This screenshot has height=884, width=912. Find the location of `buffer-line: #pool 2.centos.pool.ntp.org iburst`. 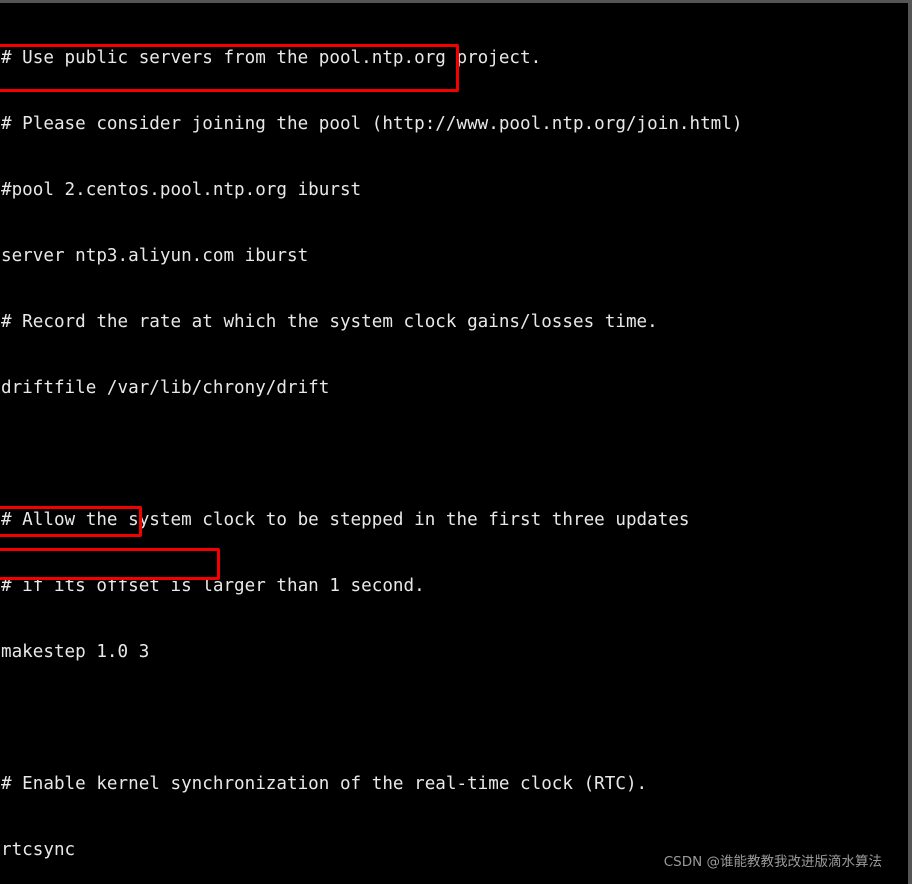

buffer-line: #pool 2.centos.pool.ntp.org iburst is located at coordinates (181, 190).